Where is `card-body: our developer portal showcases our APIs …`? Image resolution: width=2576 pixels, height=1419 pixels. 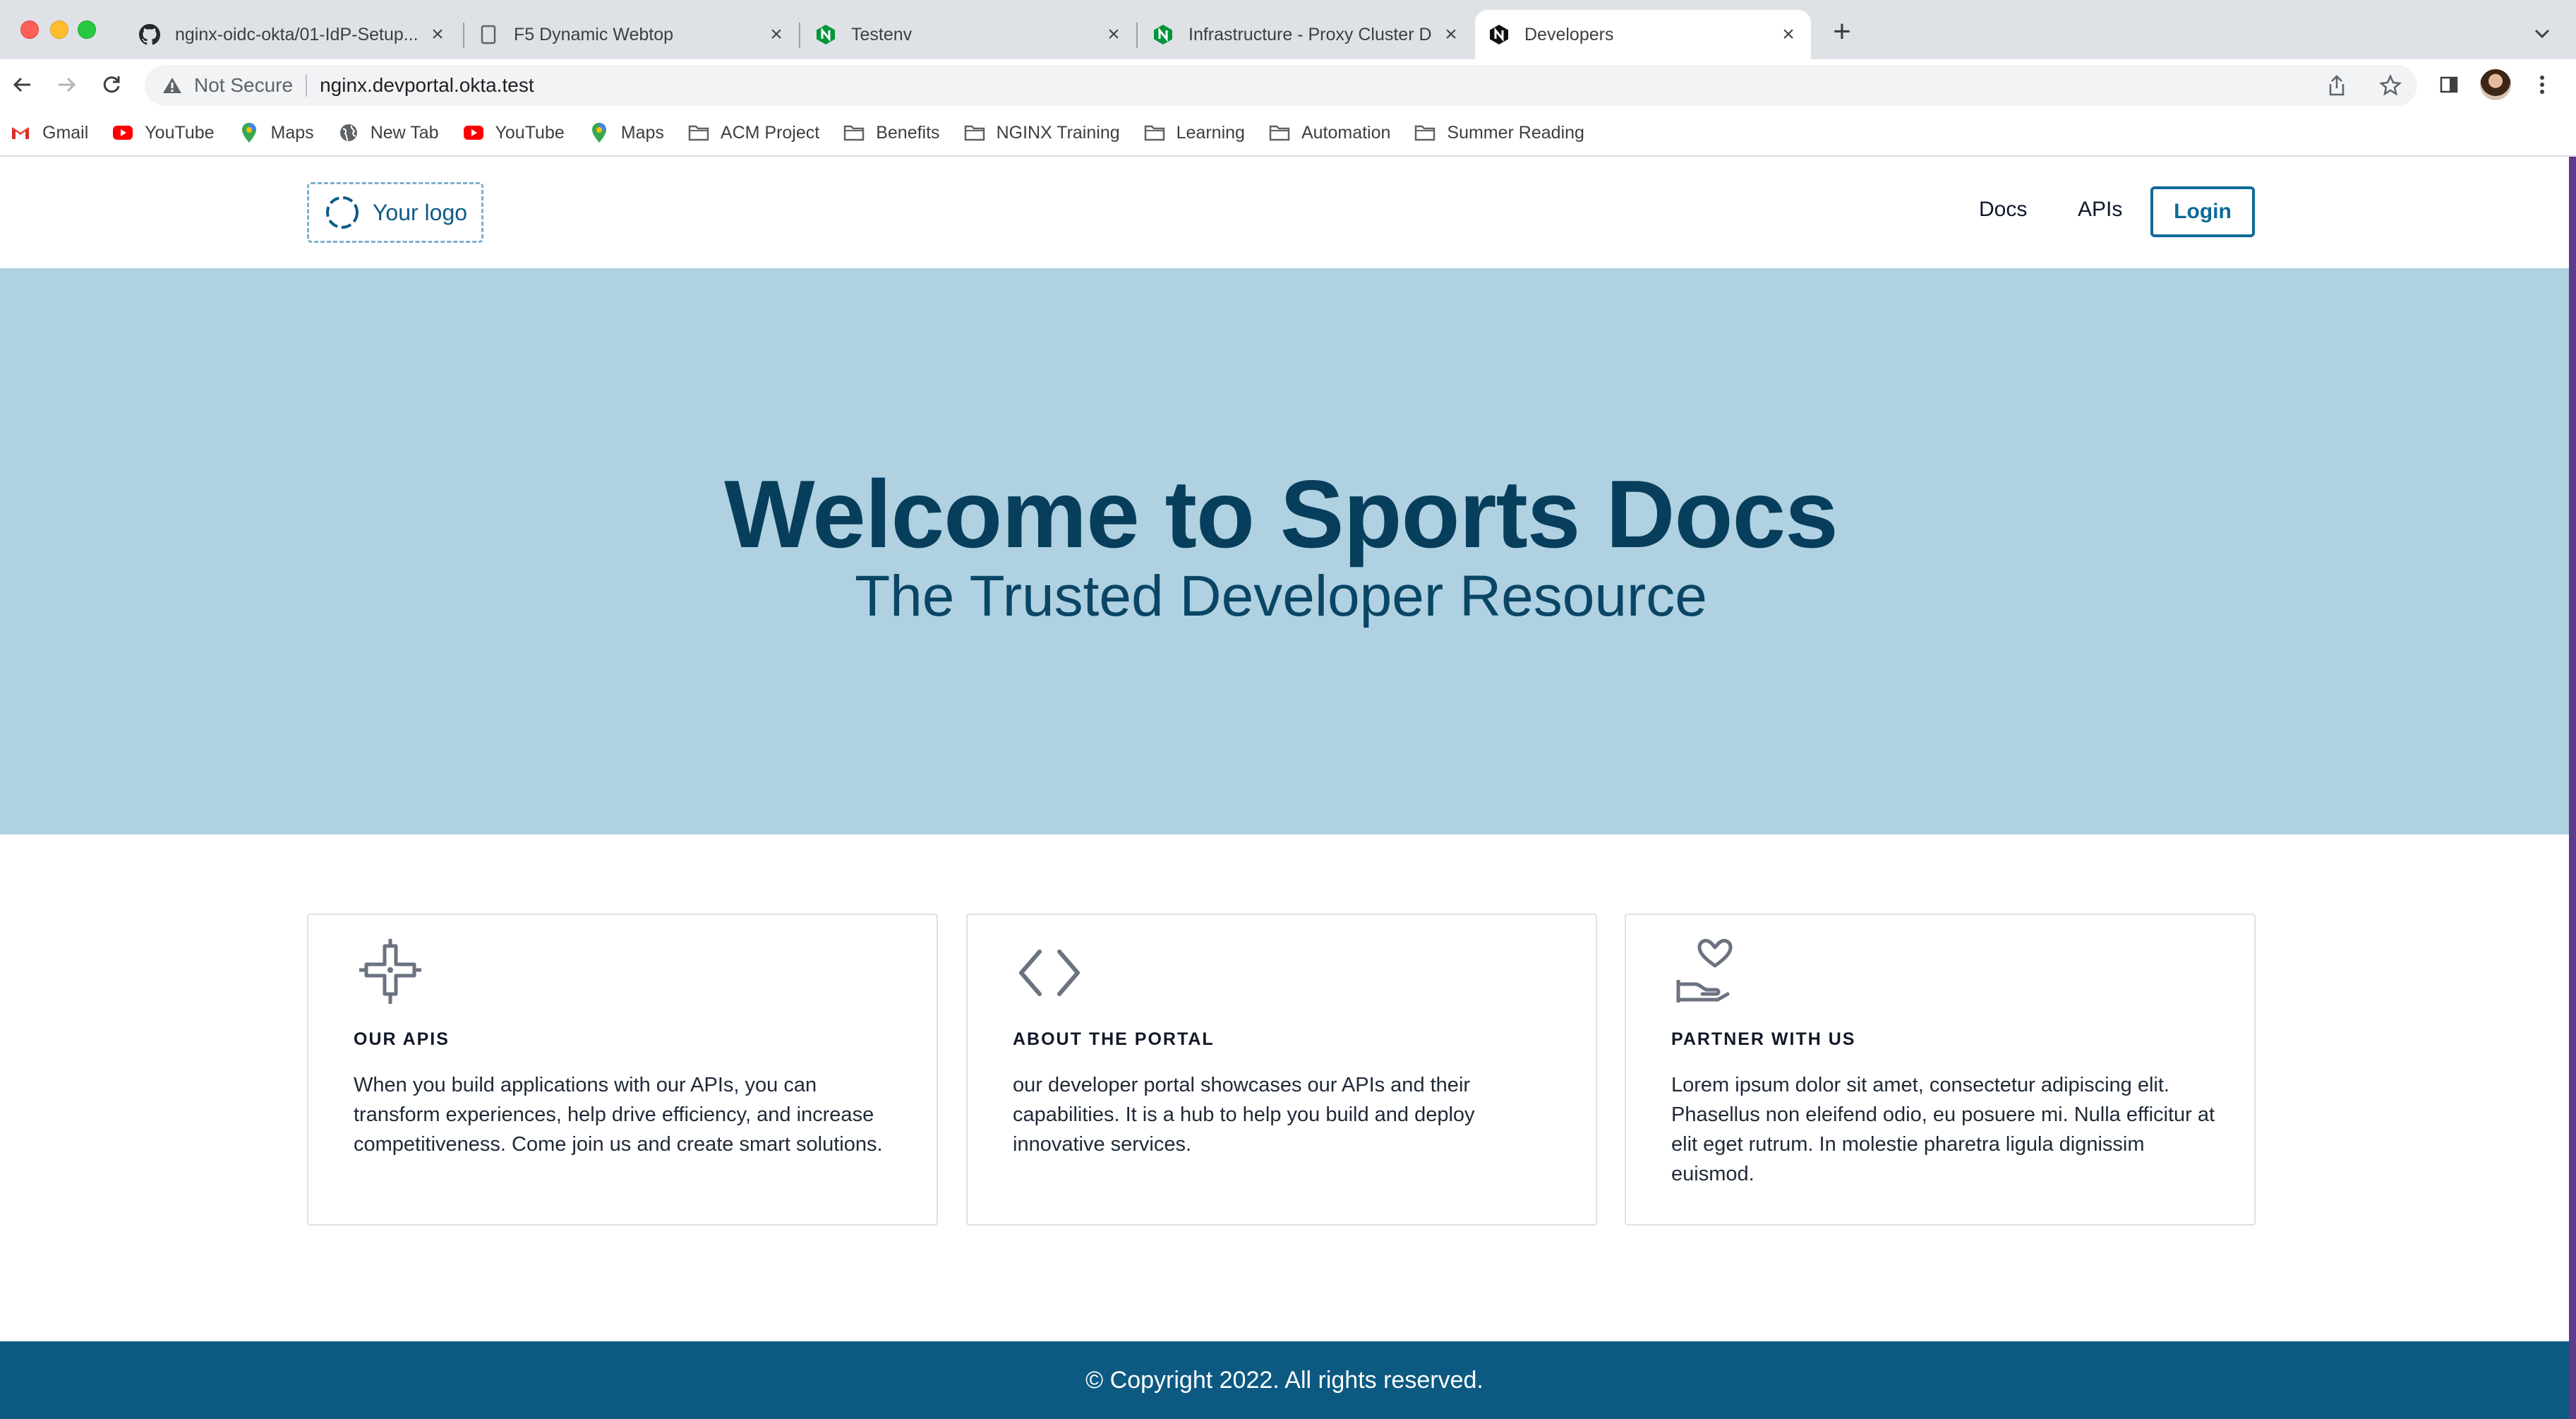
card-body: our developer portal showcases our APIs … is located at coordinates (1244, 1115).